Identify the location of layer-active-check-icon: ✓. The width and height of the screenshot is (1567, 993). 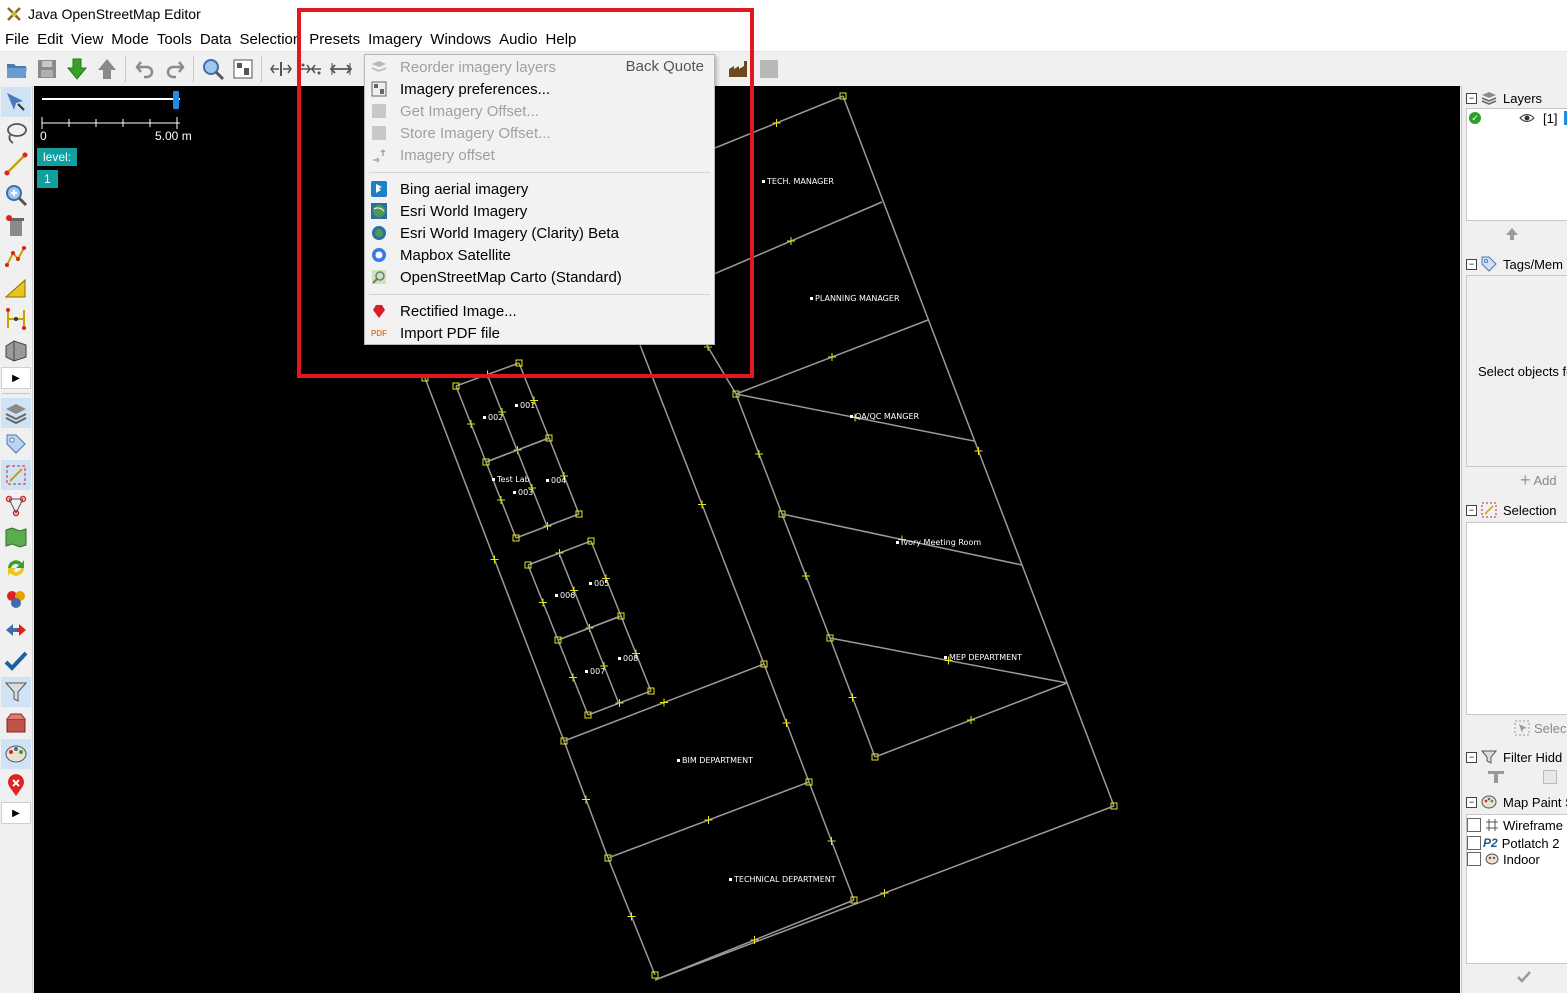
(1475, 118).